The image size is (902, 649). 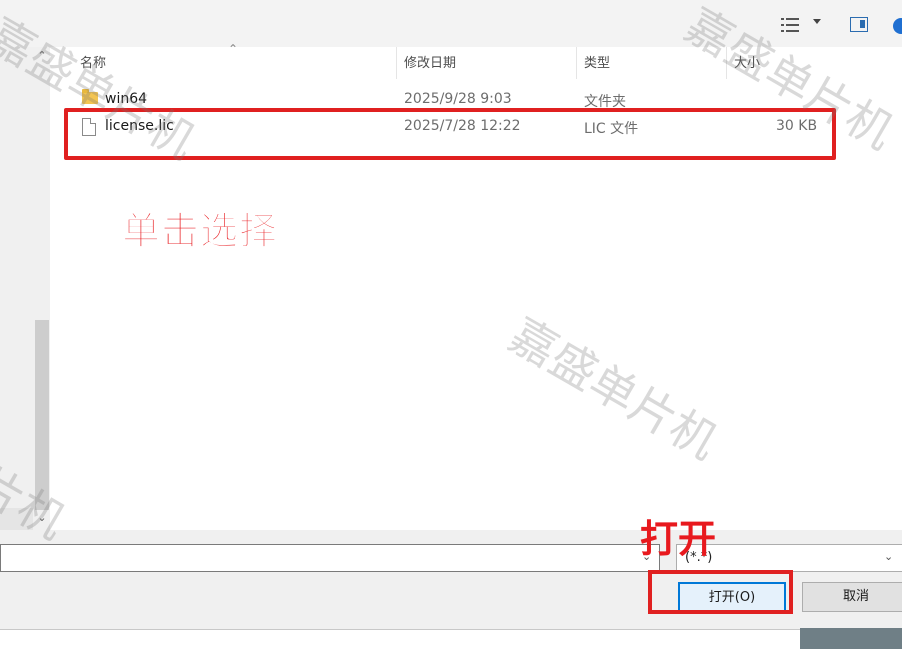 What do you see at coordinates (613, 388) in the screenshot?
I see `watermark: 嘉盛单片机` at bounding box center [613, 388].